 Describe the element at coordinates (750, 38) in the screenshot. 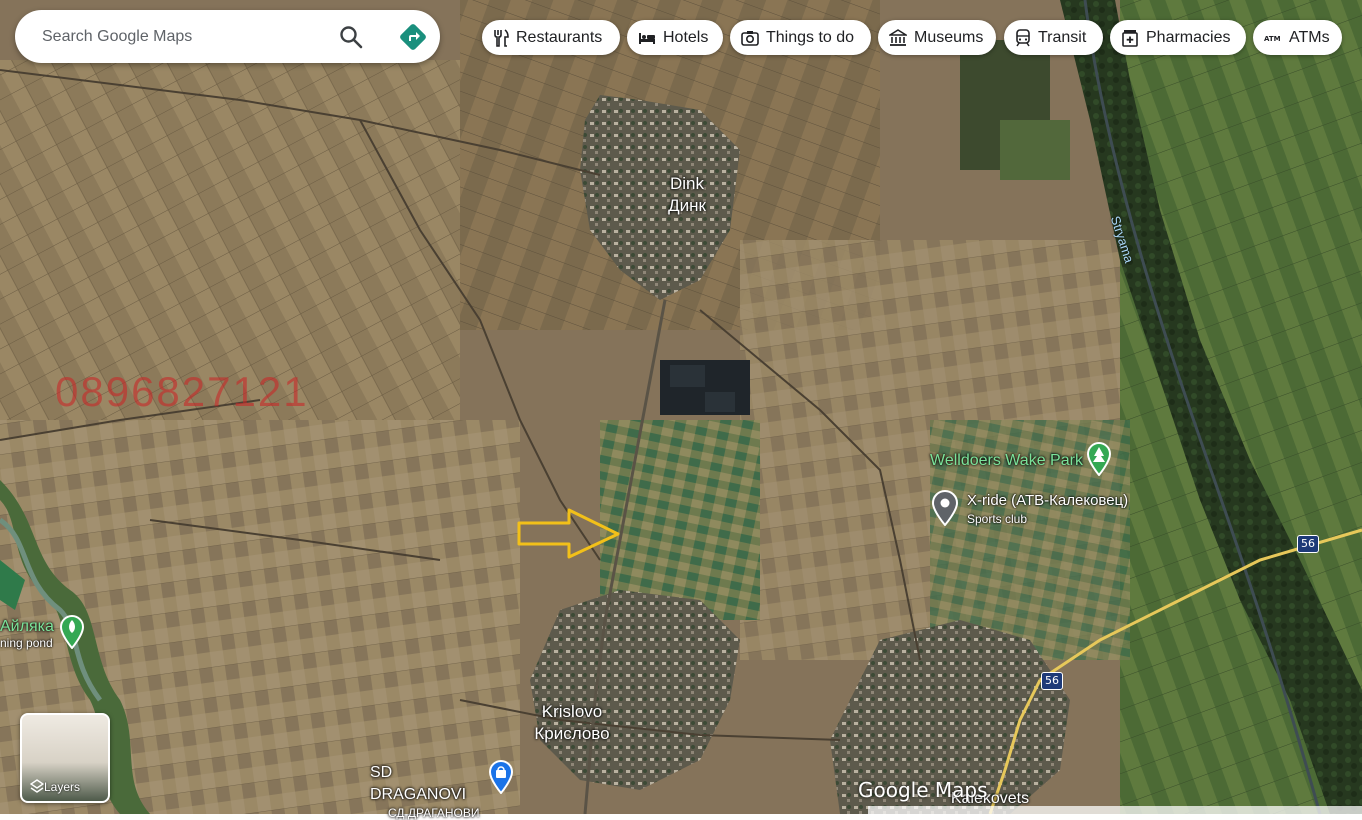

I see `camera-icon` at that location.